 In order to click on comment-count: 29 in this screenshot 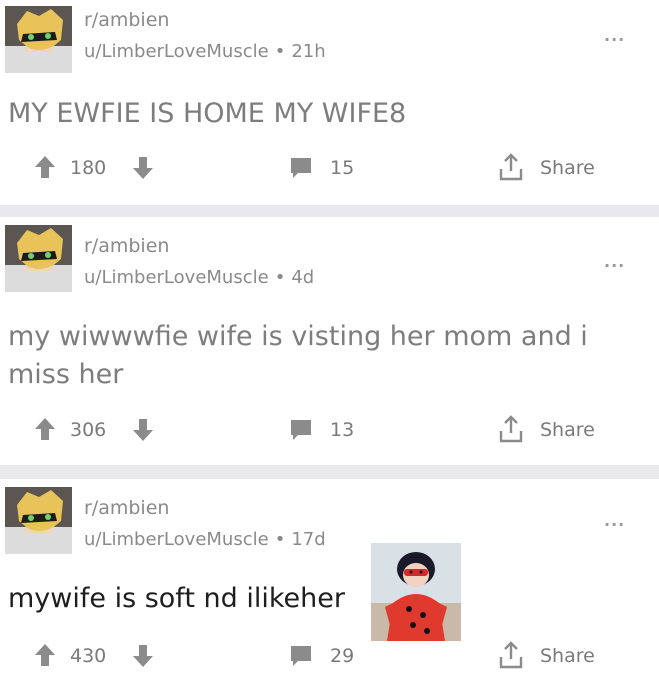, I will do `click(342, 656)`.